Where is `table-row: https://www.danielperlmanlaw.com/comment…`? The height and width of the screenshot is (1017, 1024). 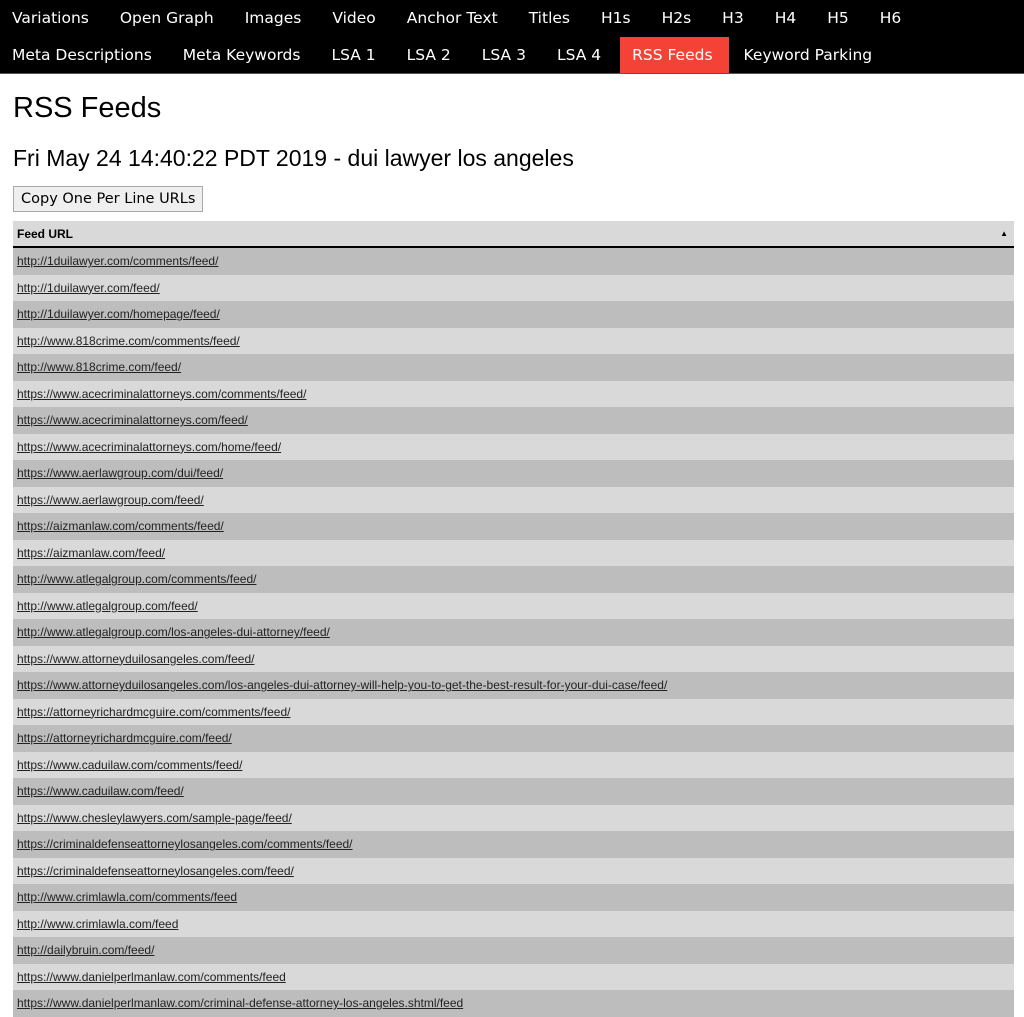 table-row: https://www.danielperlmanlaw.com/comment… is located at coordinates (513, 976).